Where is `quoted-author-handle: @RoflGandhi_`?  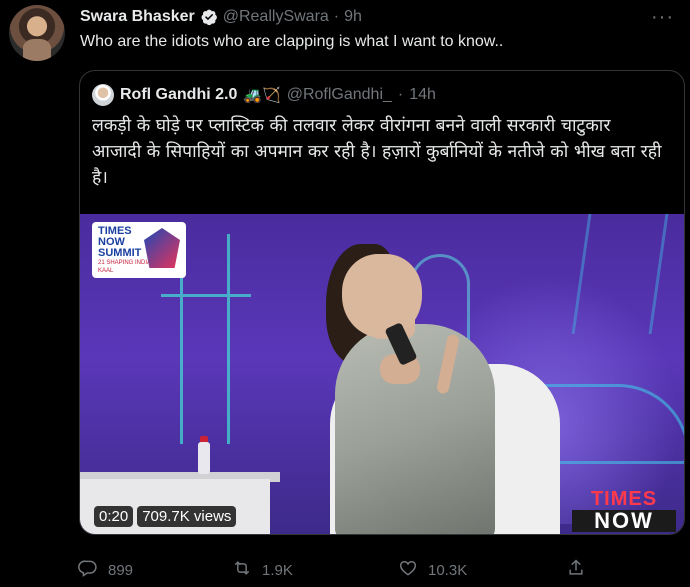
quoted-author-handle: @RoflGandhi_ is located at coordinates (339, 95).